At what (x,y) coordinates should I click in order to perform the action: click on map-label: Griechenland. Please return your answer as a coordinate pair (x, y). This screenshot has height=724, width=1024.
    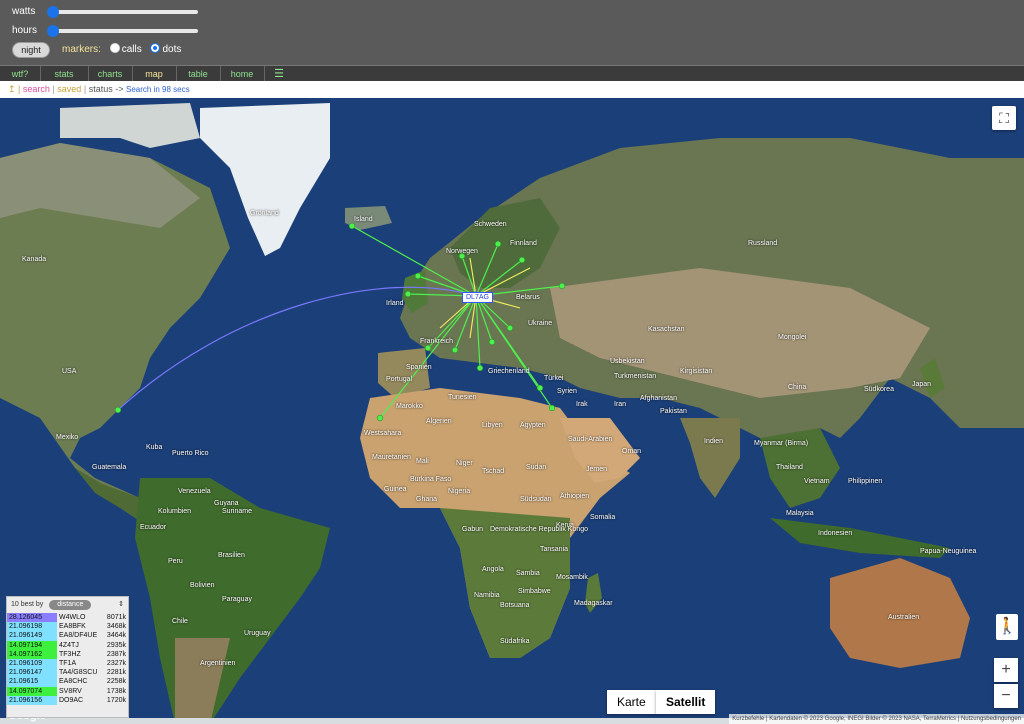
    Looking at the image, I should click on (509, 371).